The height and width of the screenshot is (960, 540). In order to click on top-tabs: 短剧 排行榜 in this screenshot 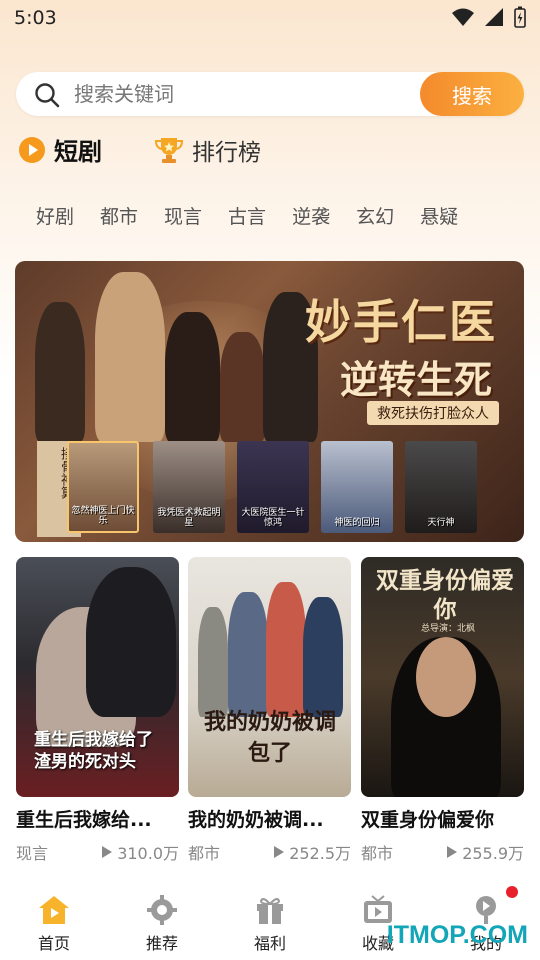, I will do `click(165, 149)`.